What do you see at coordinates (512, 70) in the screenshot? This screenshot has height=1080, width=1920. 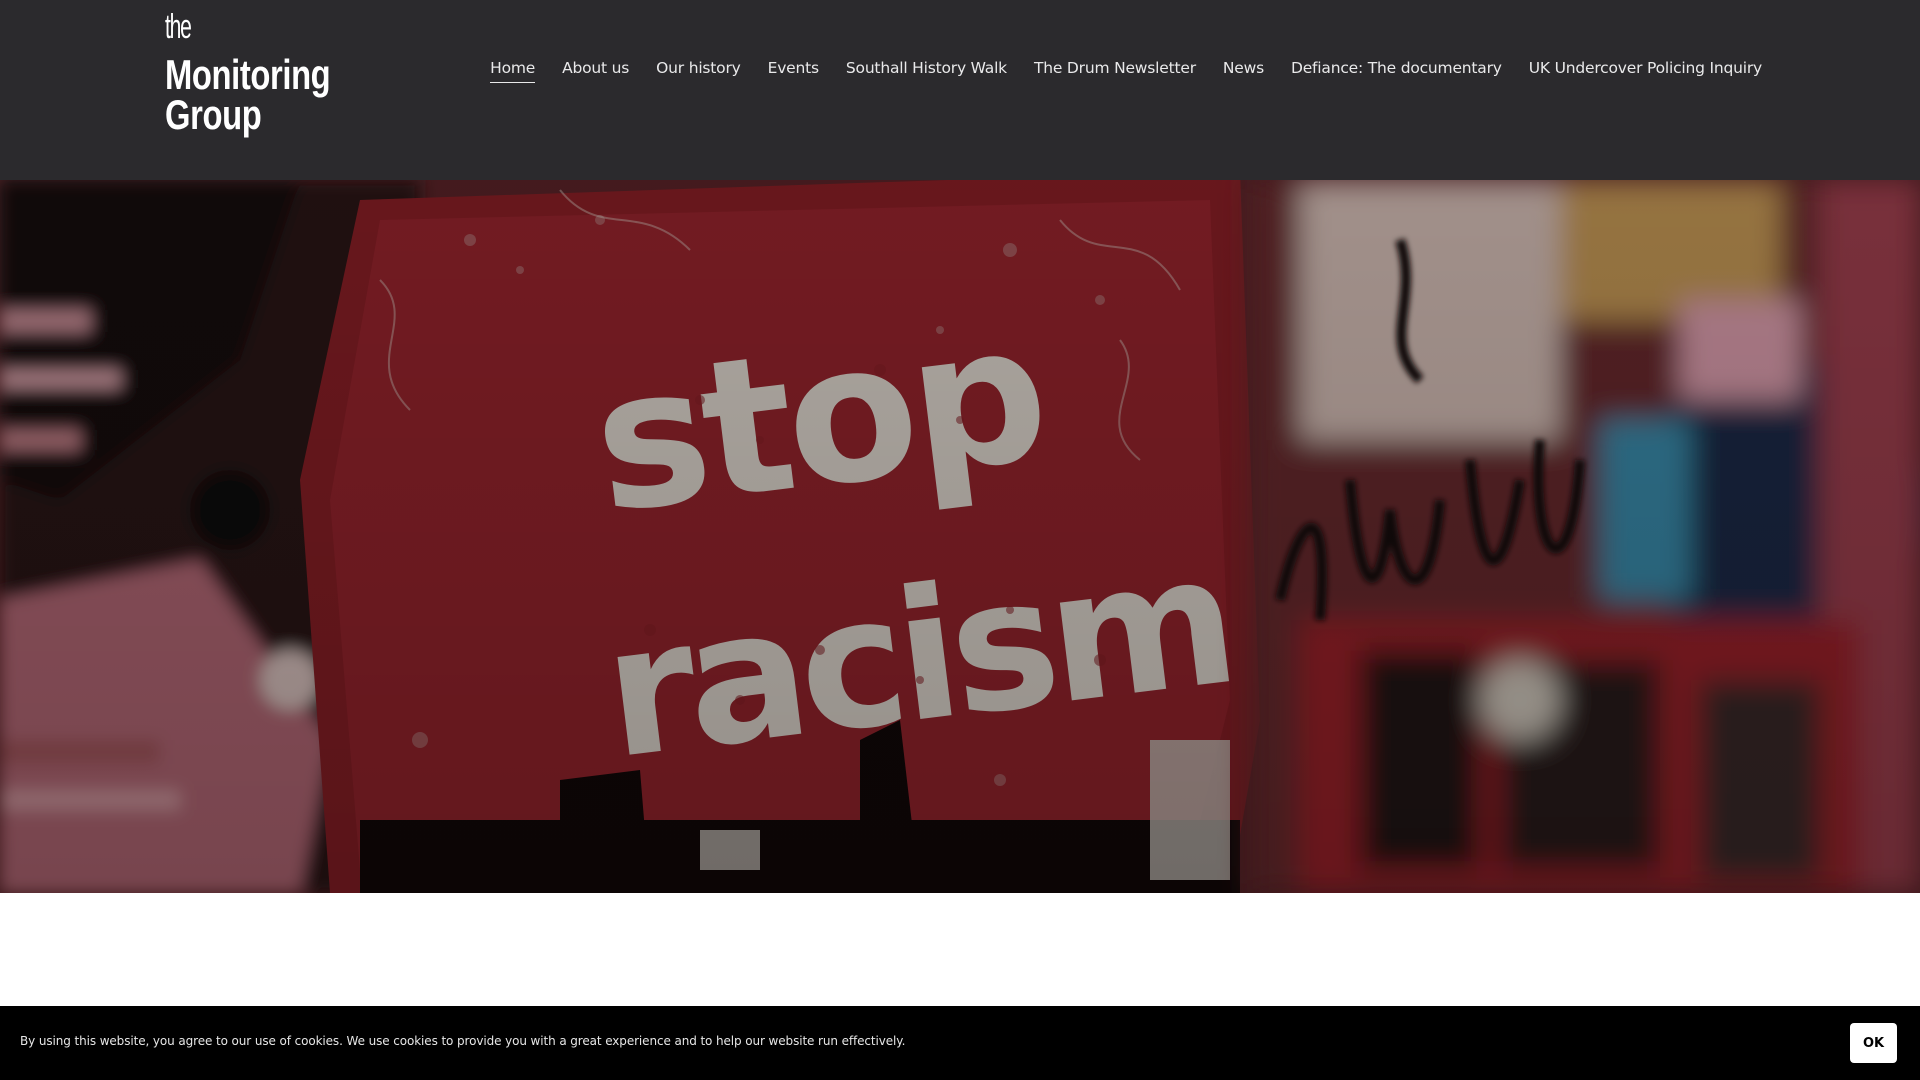 I see `nav-item-home: Home` at bounding box center [512, 70].